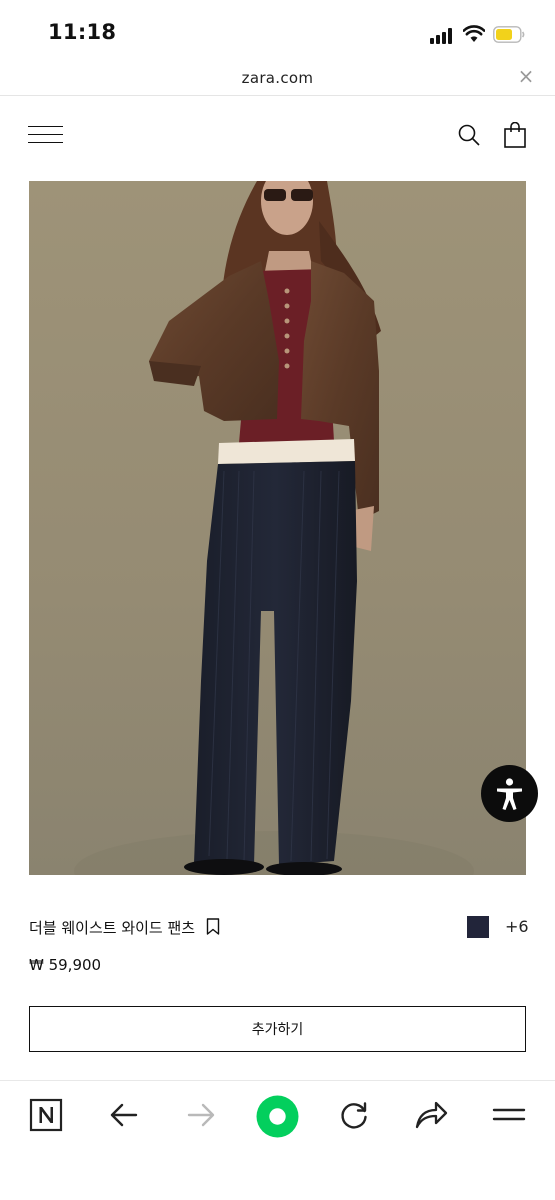  What do you see at coordinates (277, 1080) in the screenshot?
I see `toolbar-divider` at bounding box center [277, 1080].